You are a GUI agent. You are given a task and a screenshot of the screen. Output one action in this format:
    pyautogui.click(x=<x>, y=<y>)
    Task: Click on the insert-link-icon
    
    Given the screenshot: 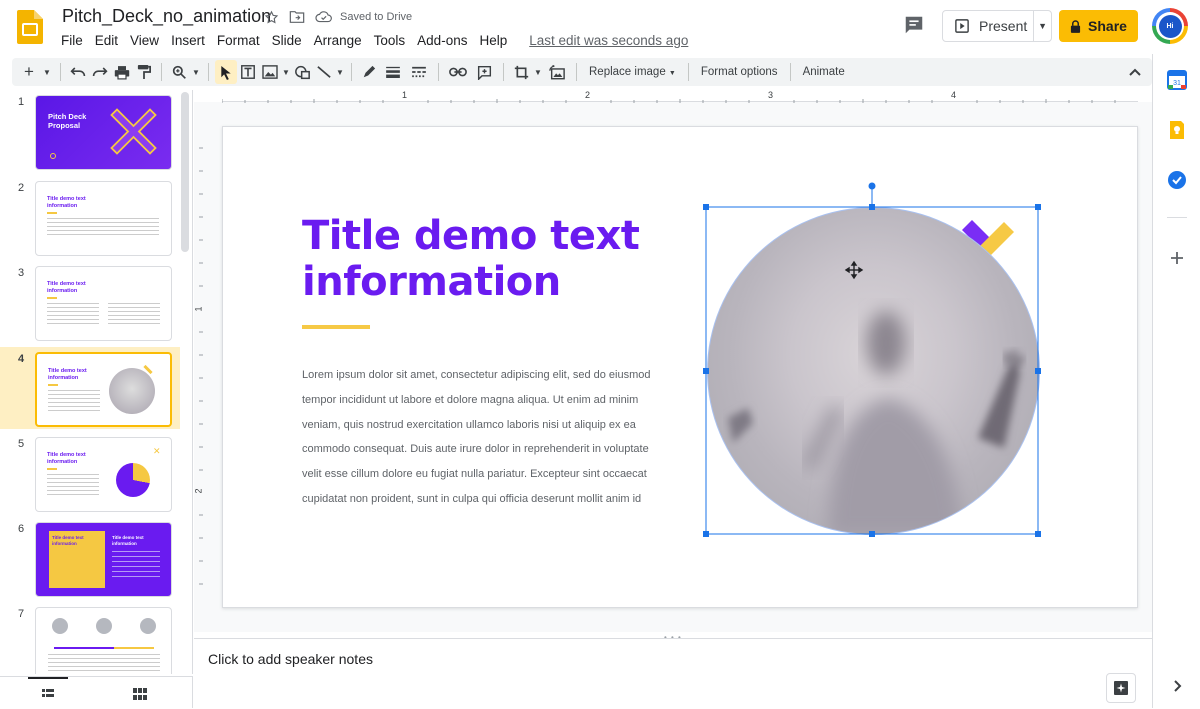 What is the action you would take?
    pyautogui.click(x=458, y=72)
    